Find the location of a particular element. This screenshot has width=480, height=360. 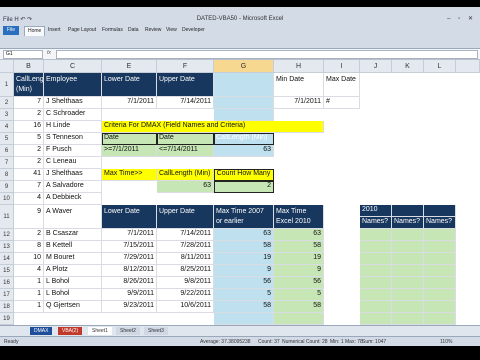

row-header-11: 11 is located at coordinates (7, 217).